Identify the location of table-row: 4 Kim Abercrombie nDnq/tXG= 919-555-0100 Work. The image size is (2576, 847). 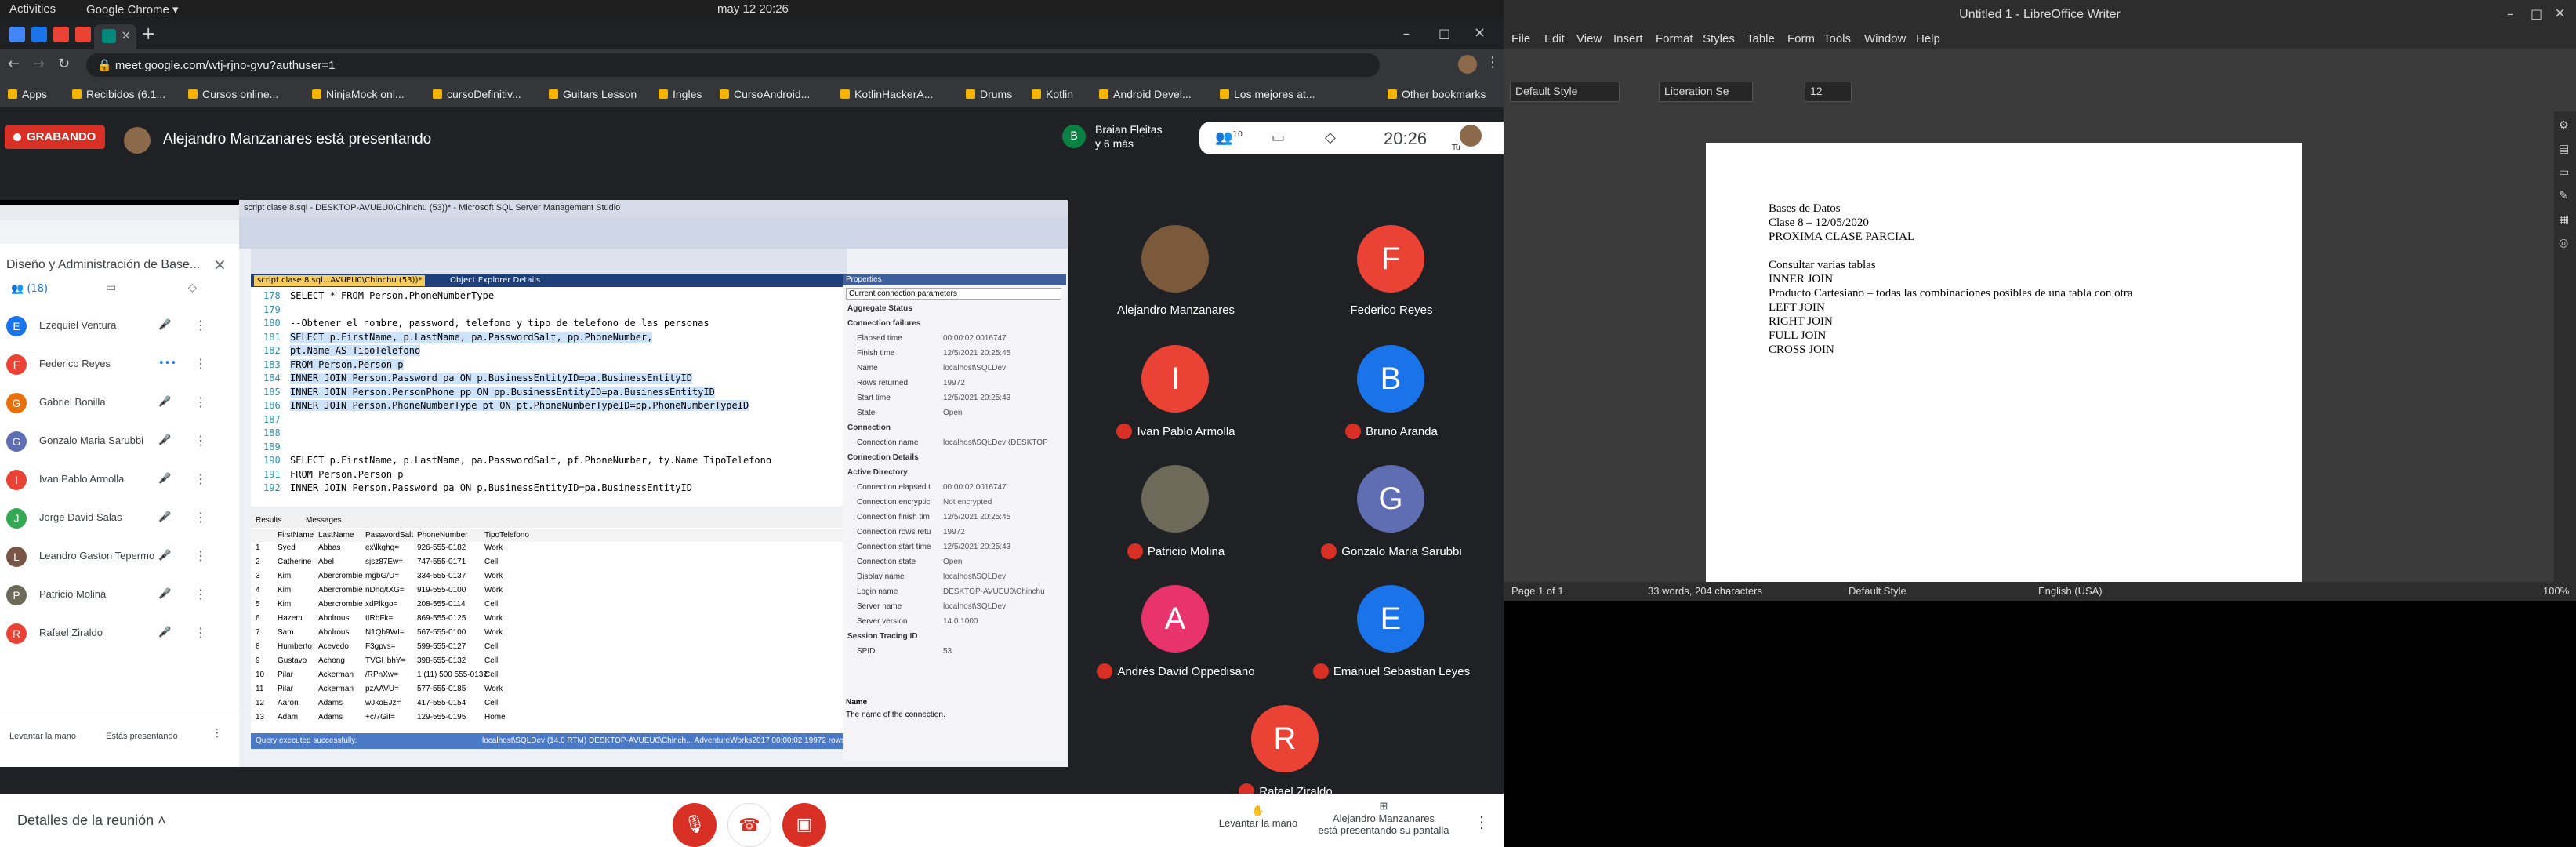
(549, 590).